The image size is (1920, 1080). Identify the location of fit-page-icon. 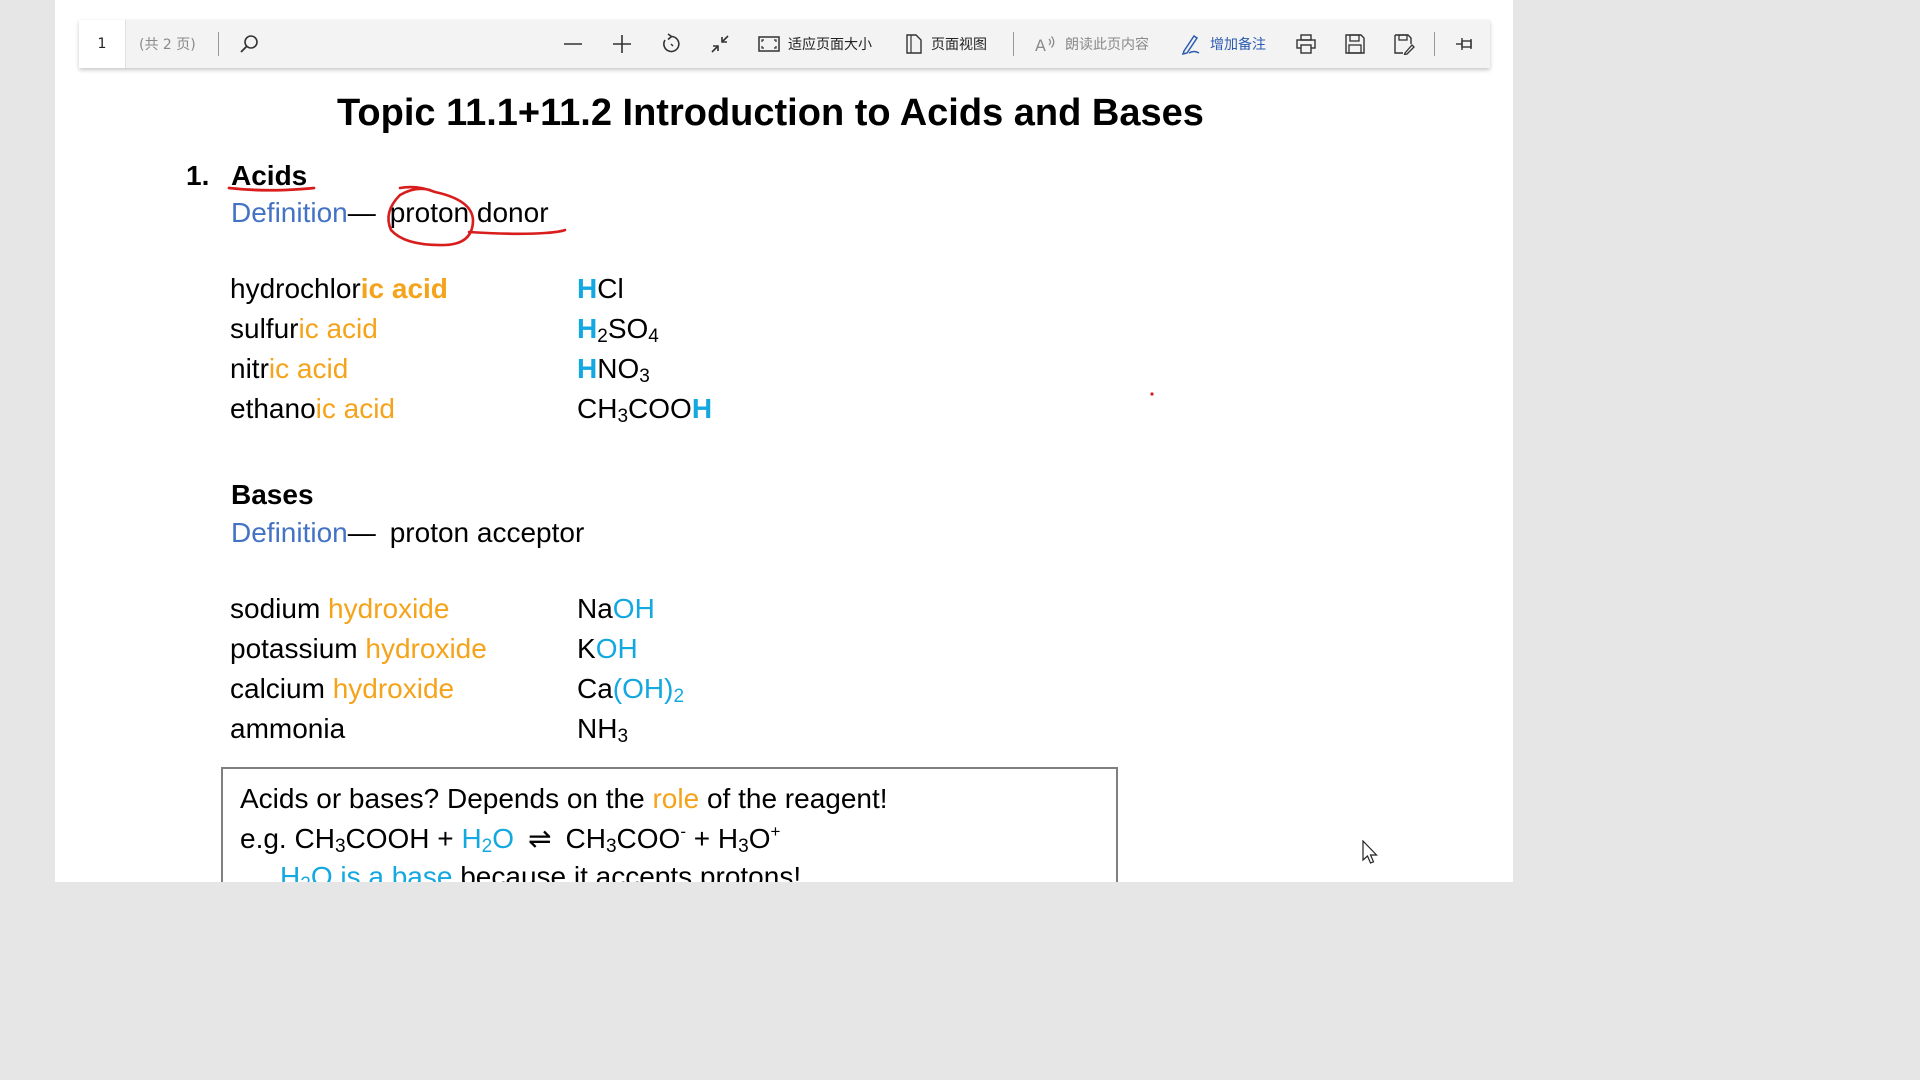
(769, 44).